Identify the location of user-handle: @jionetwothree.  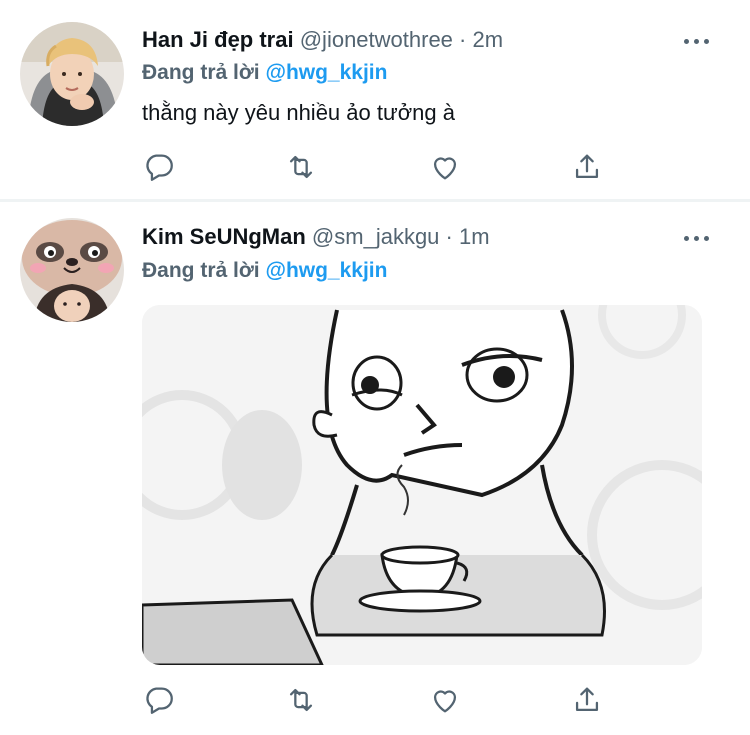
(376, 39).